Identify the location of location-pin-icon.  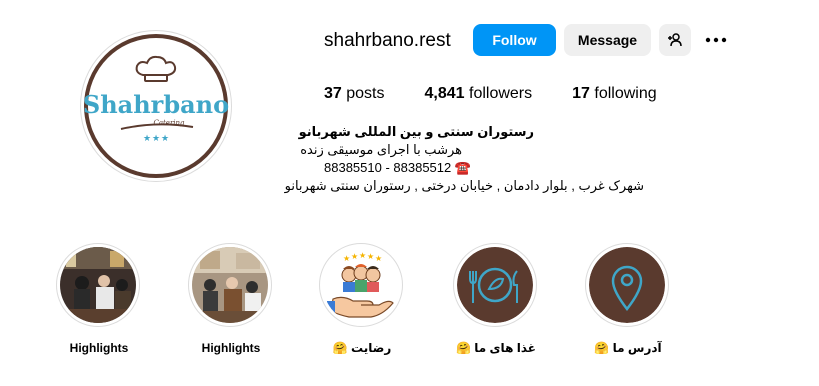
(627, 285).